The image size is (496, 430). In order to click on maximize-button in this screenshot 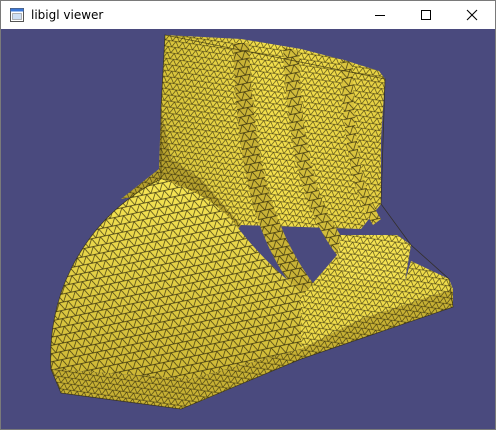, I will do `click(426, 15)`.